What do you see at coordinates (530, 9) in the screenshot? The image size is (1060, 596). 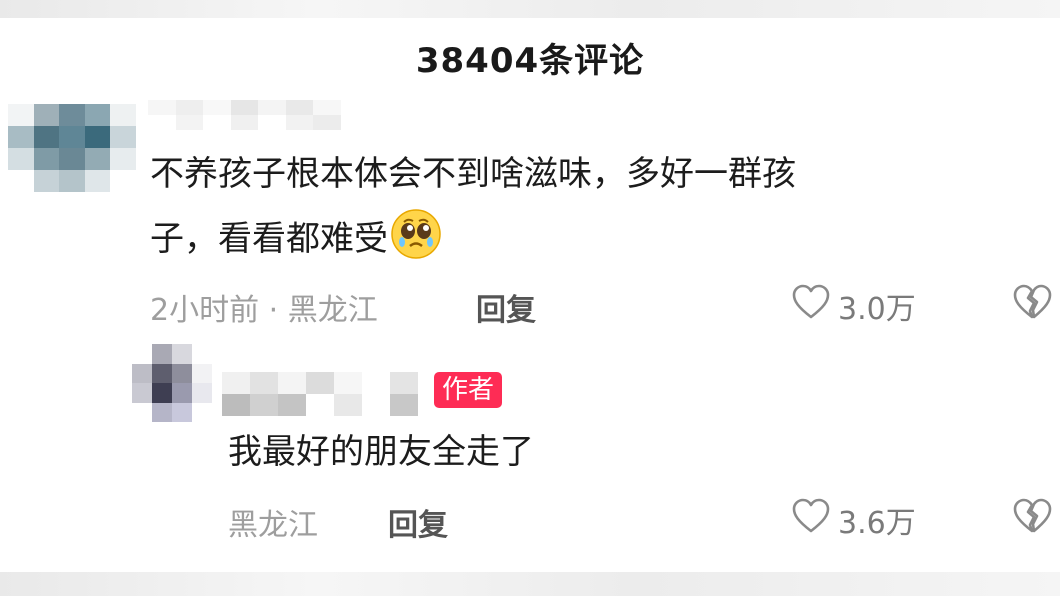 I see `top-blur-band` at bounding box center [530, 9].